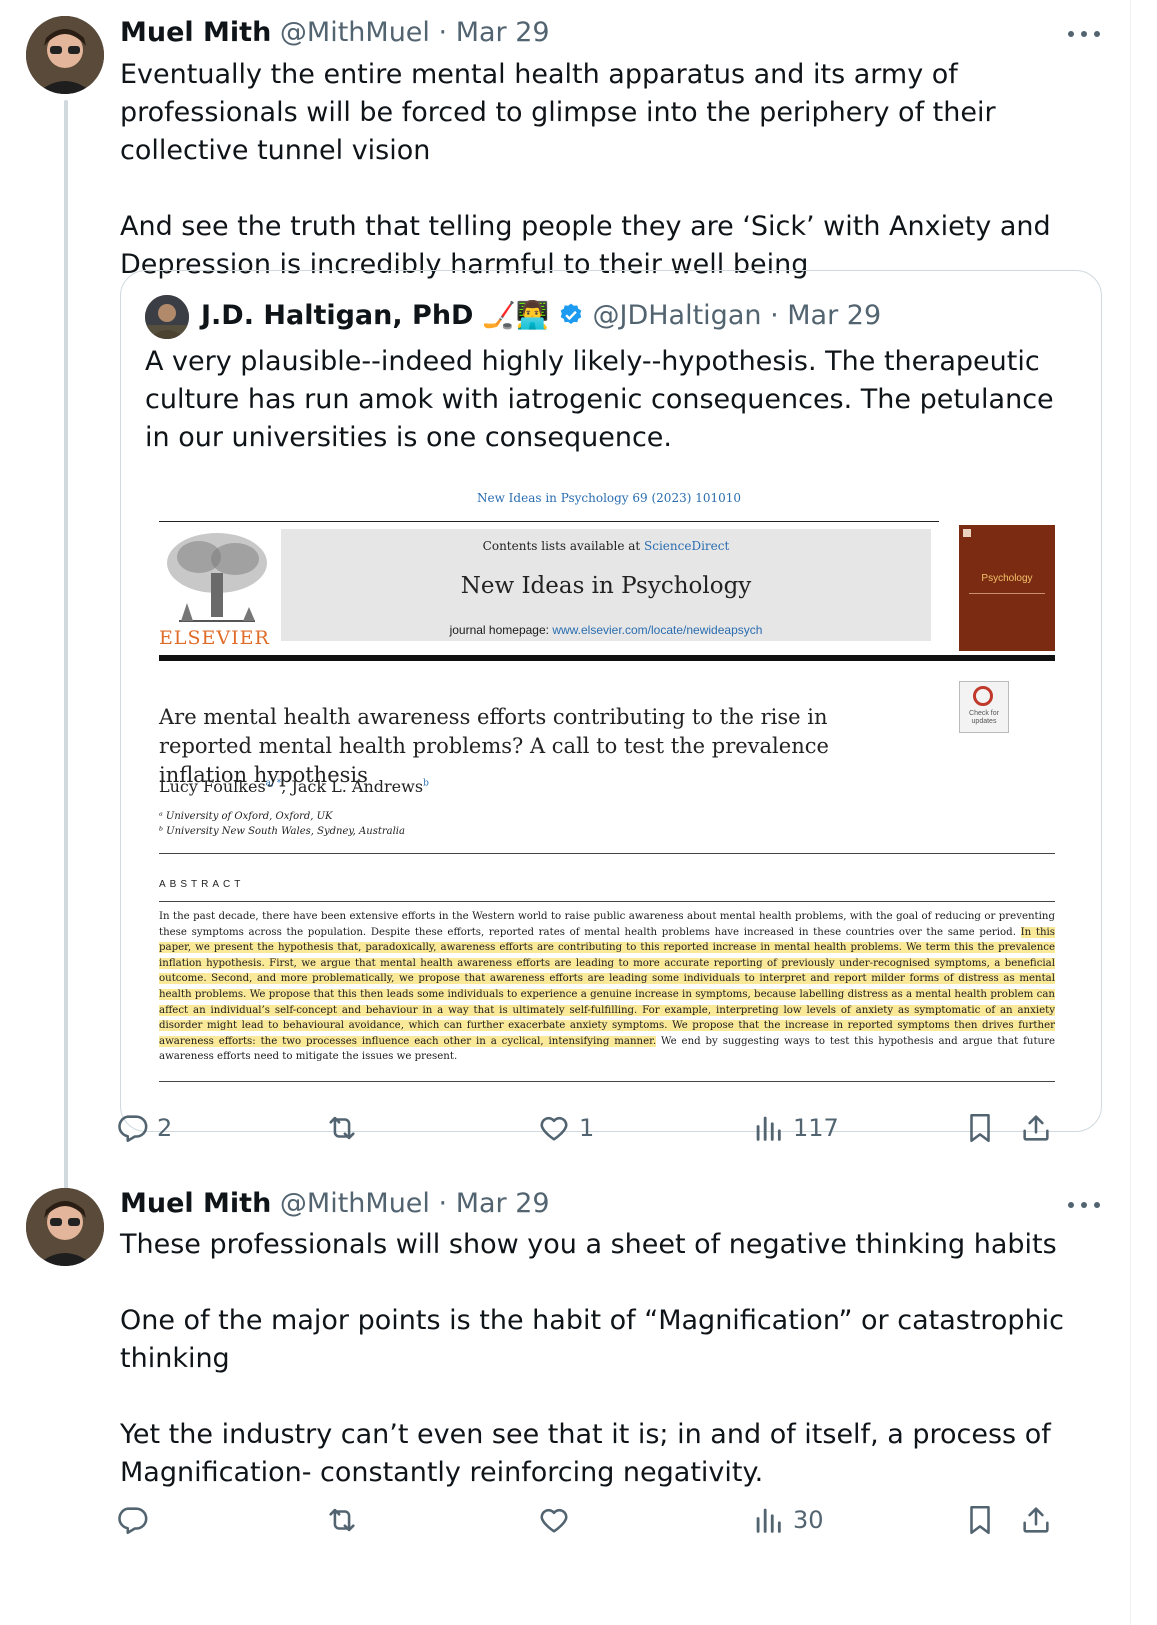 This screenshot has width=1157, height=1625. I want to click on quoted-author-handle: @JDHaltigan, so click(676, 315).